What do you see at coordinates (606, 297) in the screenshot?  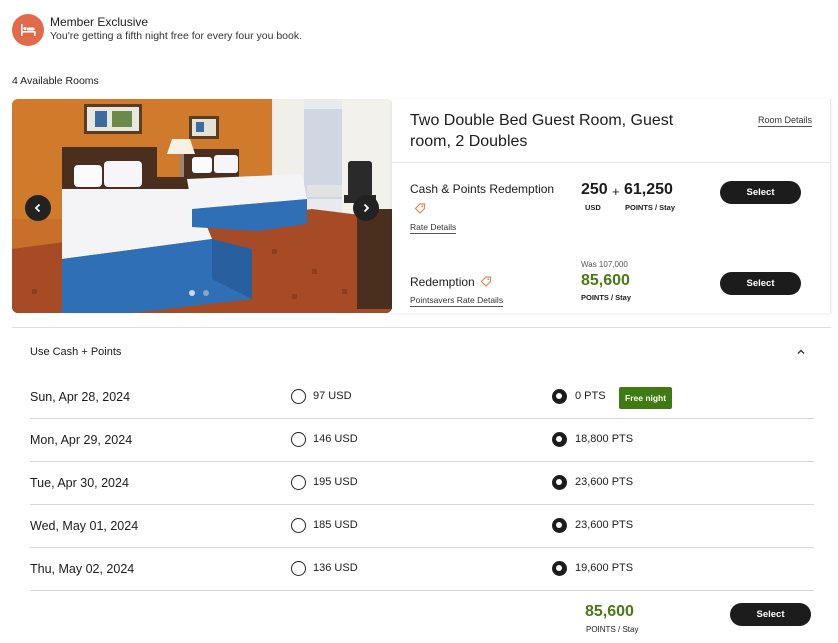 I see `redemption-points-unit: POINTS / Stay` at bounding box center [606, 297].